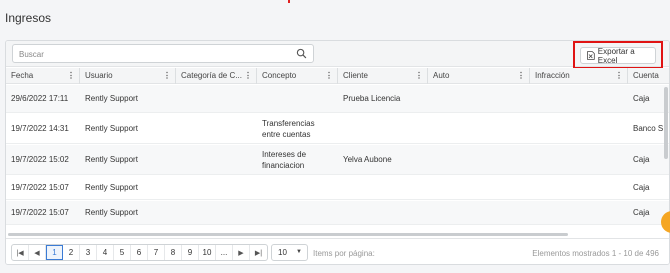  What do you see at coordinates (383, 76) in the screenshot?
I see `column-header-cliente: Cliente ⋮` at bounding box center [383, 76].